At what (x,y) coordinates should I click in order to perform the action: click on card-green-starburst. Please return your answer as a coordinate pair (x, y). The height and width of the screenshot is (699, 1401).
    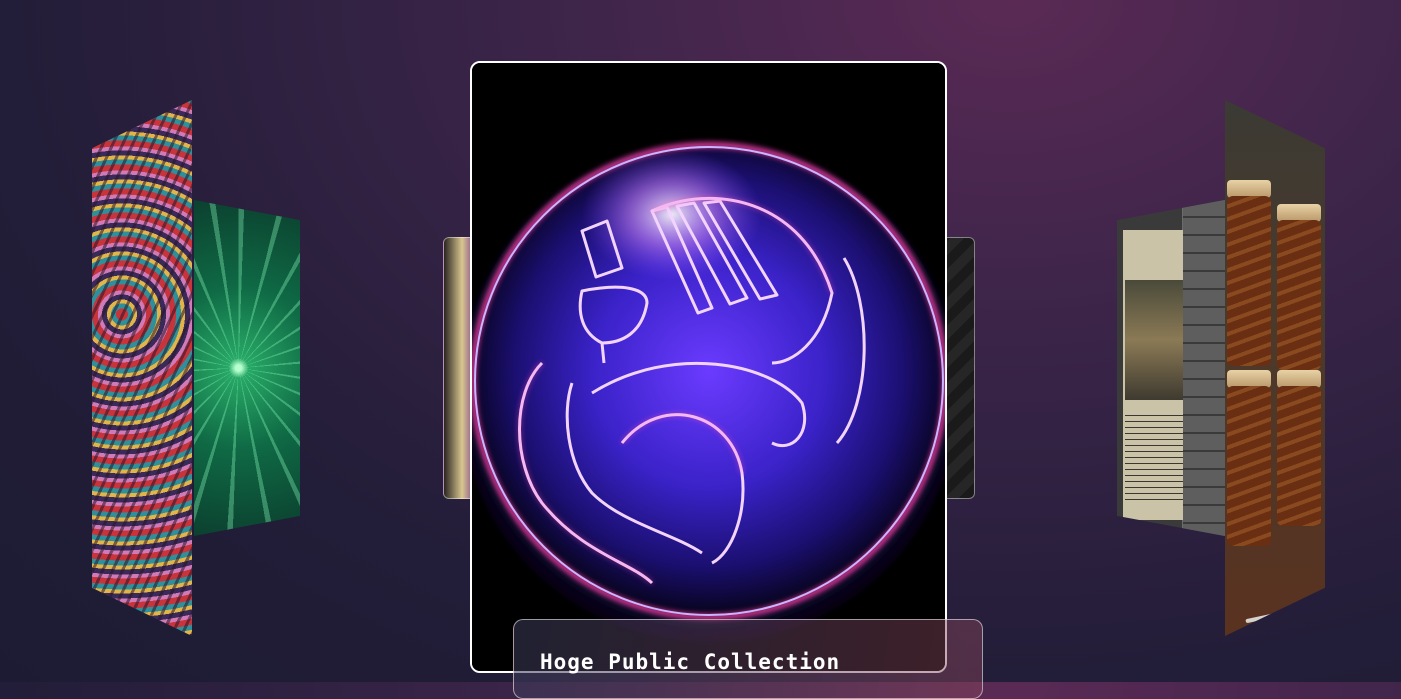
    Looking at the image, I should click on (247, 368).